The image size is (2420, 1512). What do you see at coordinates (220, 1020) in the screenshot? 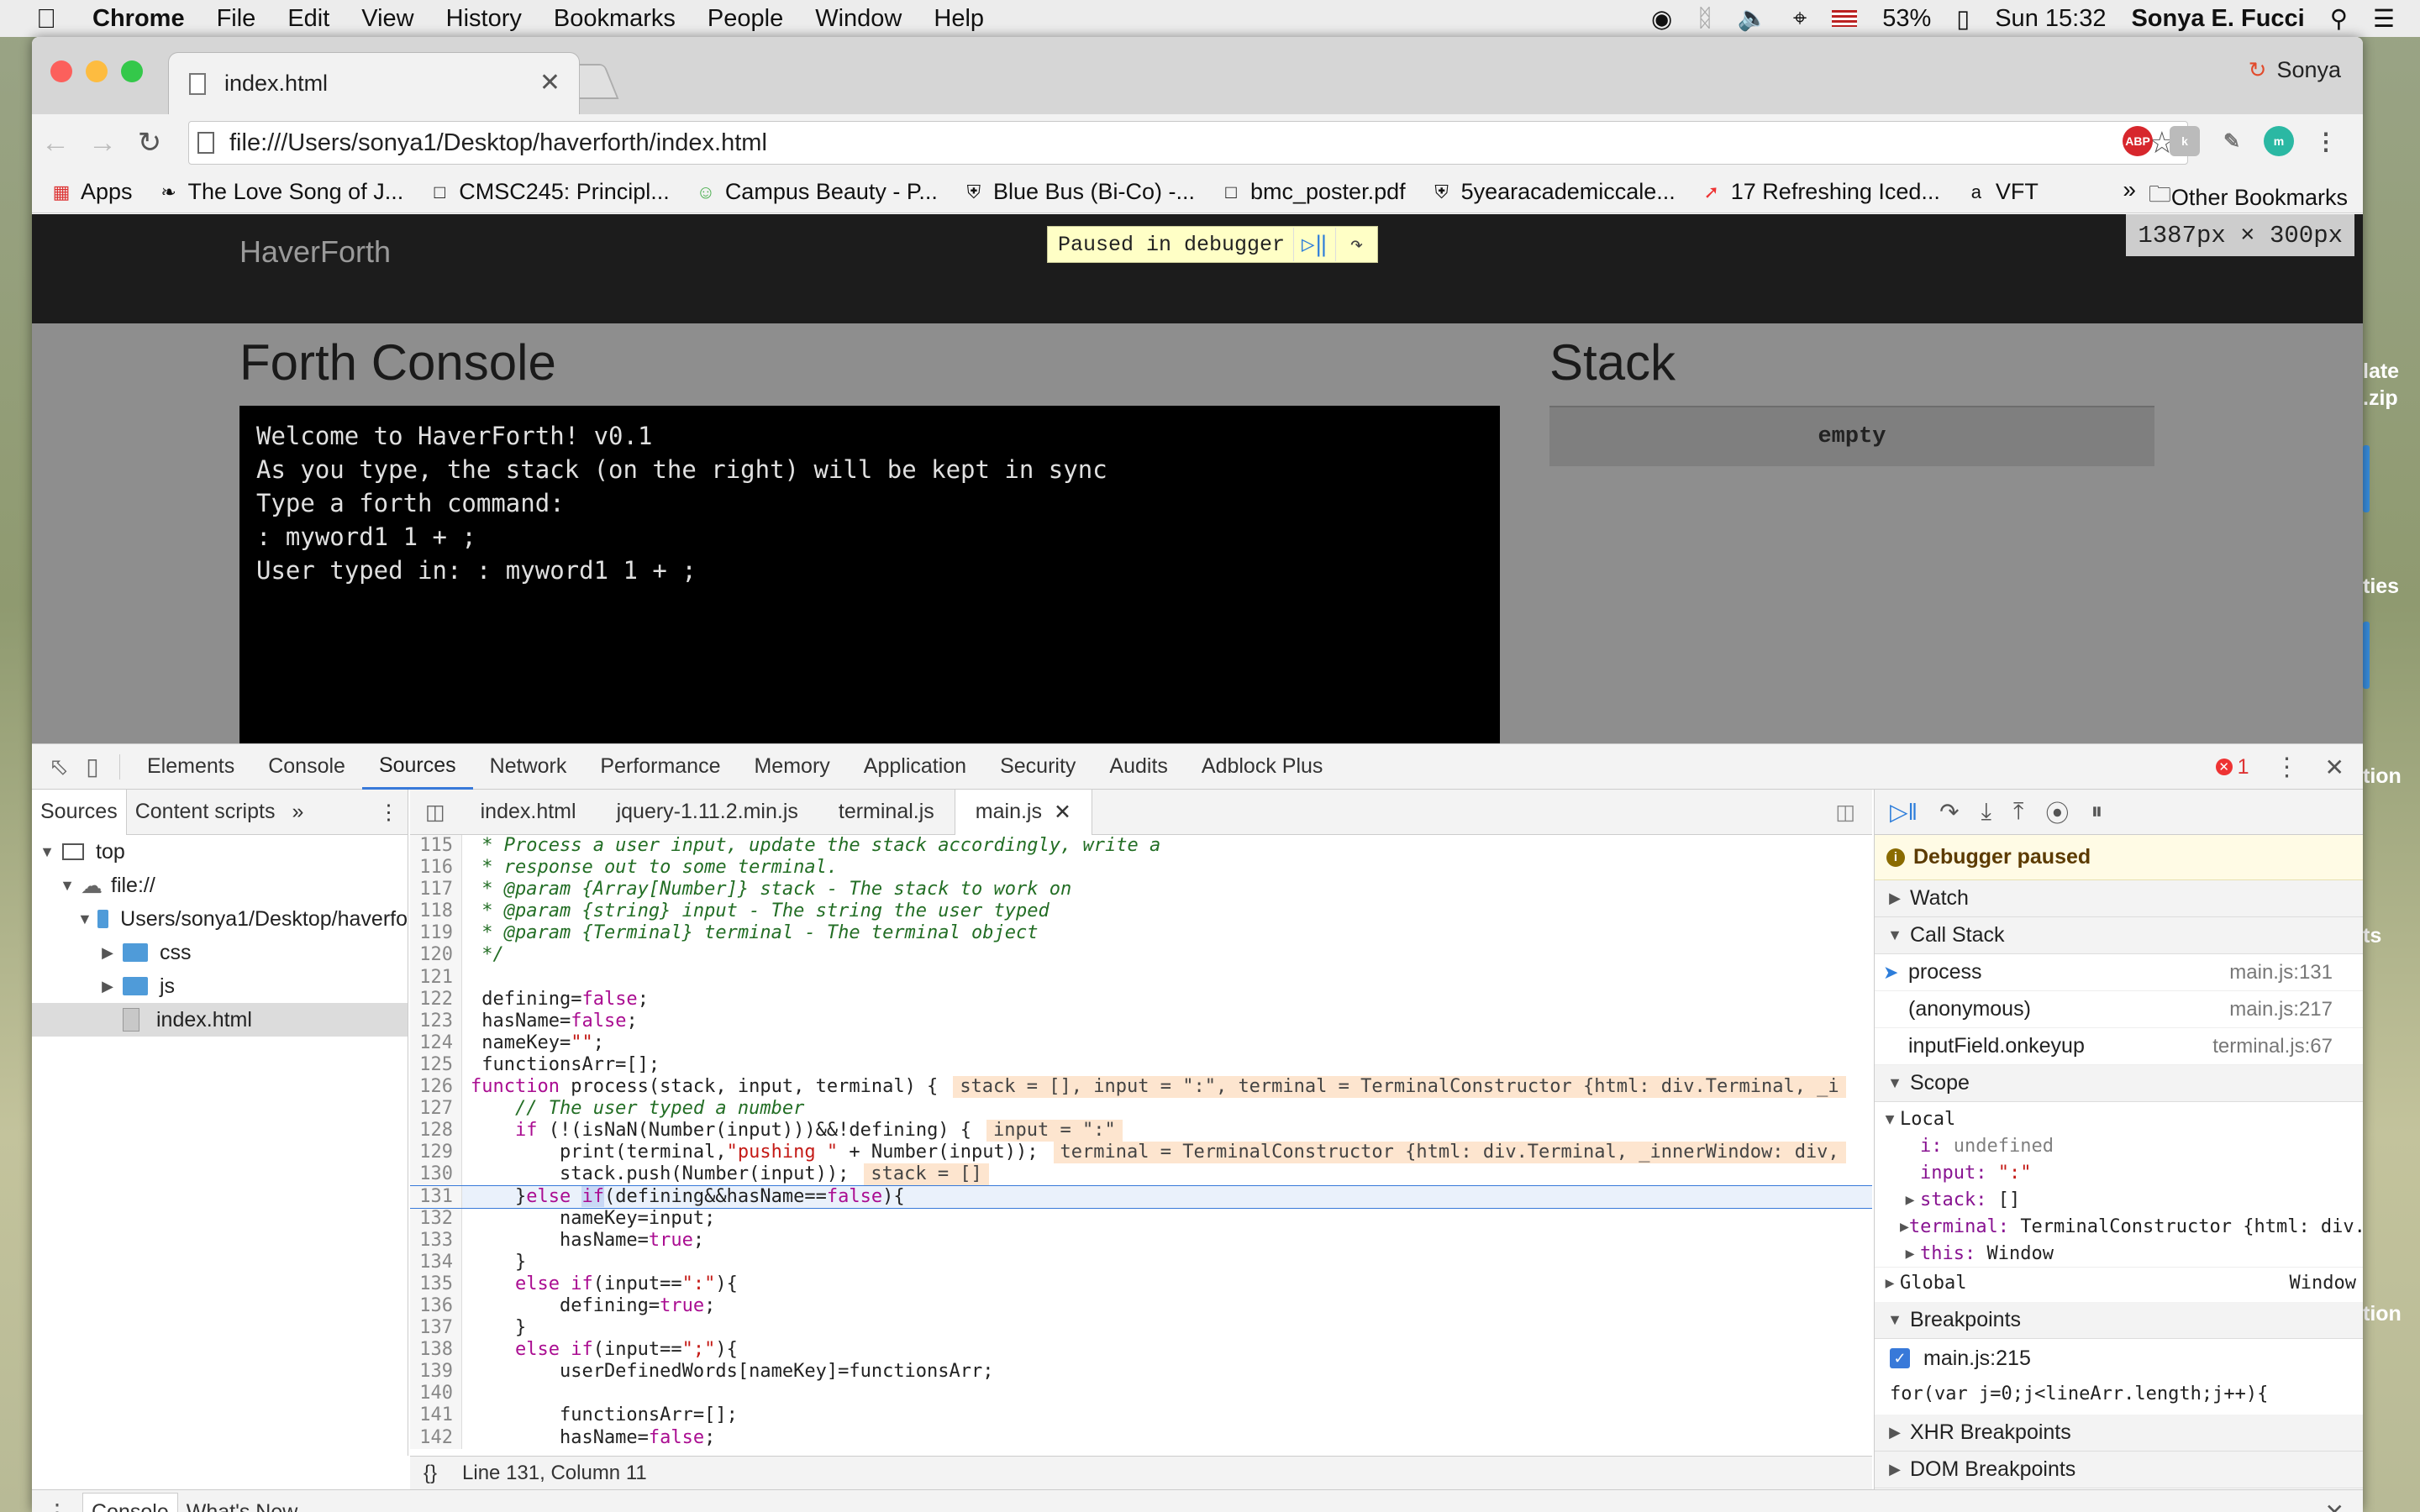
I see `tree-item-index-html: index.html` at bounding box center [220, 1020].